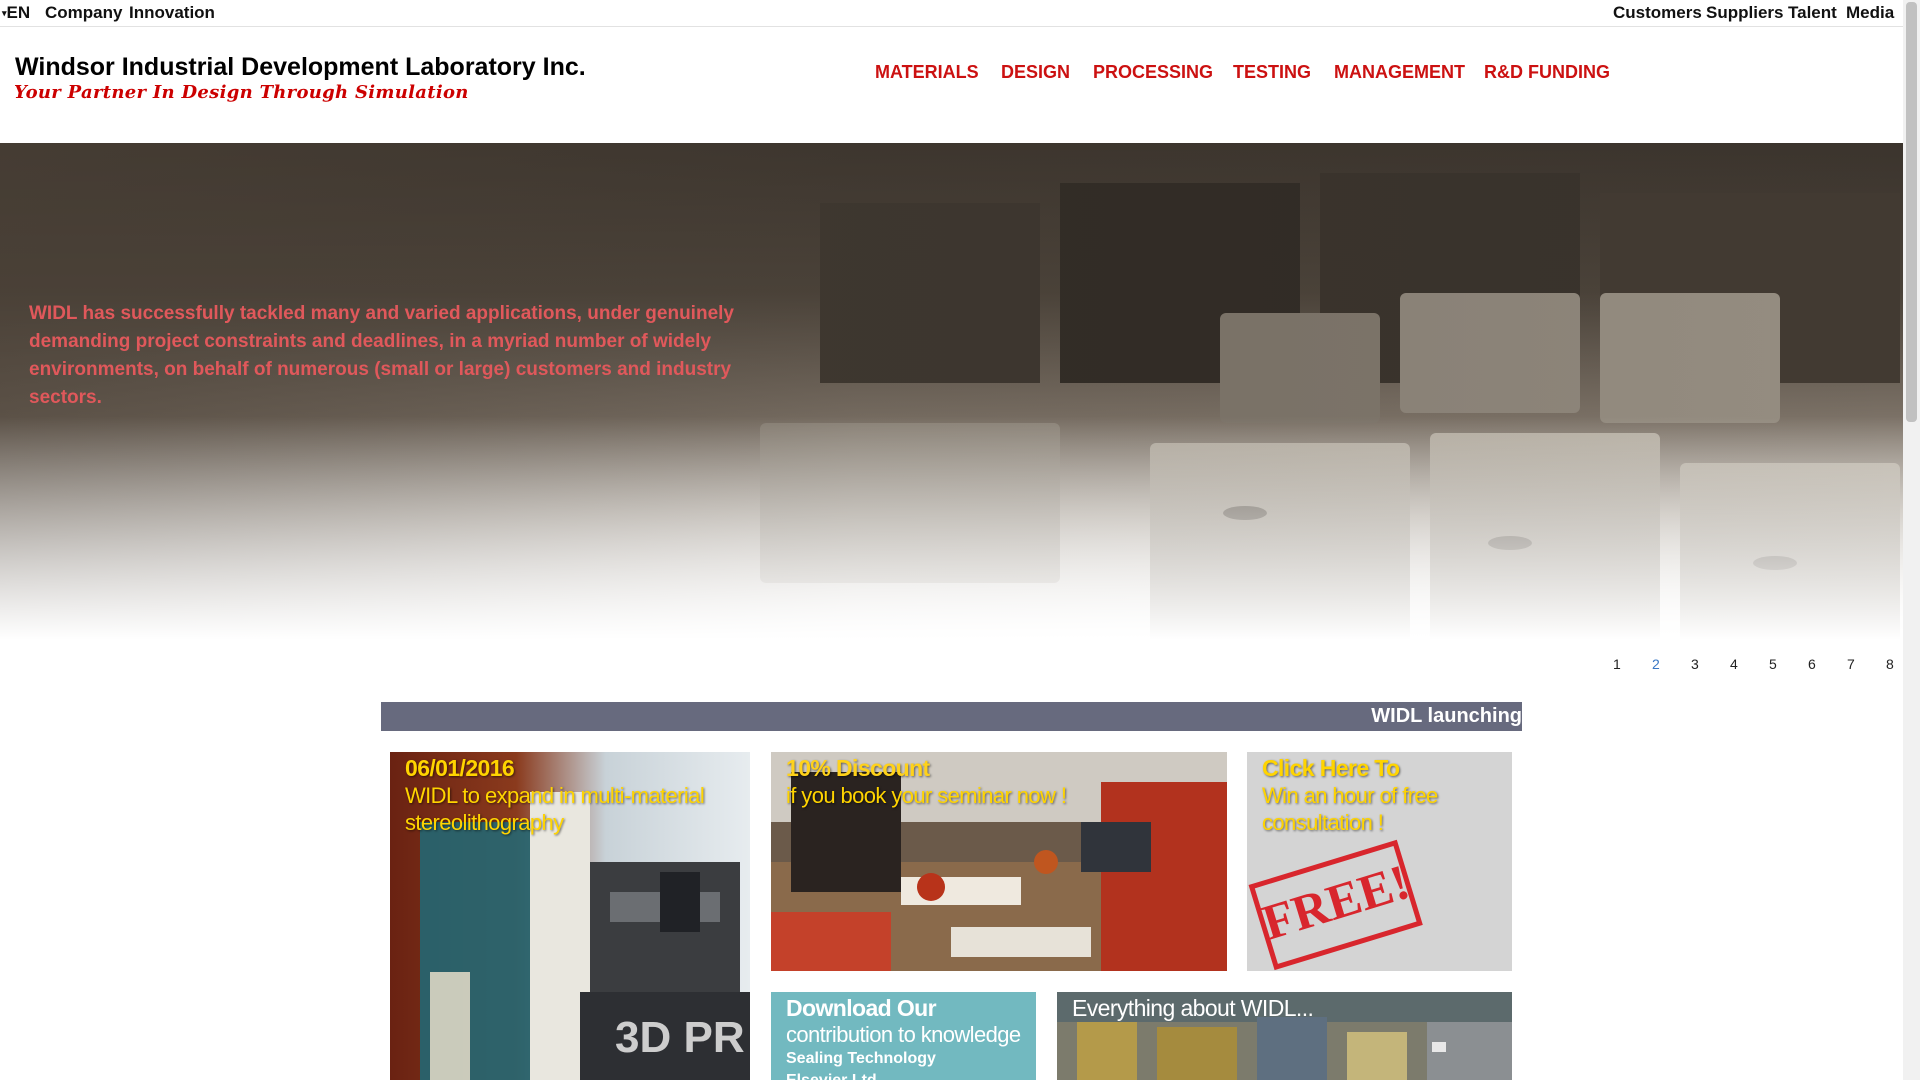  What do you see at coordinates (1331, 768) in the screenshot?
I see `consultation-heading: Click Here To` at bounding box center [1331, 768].